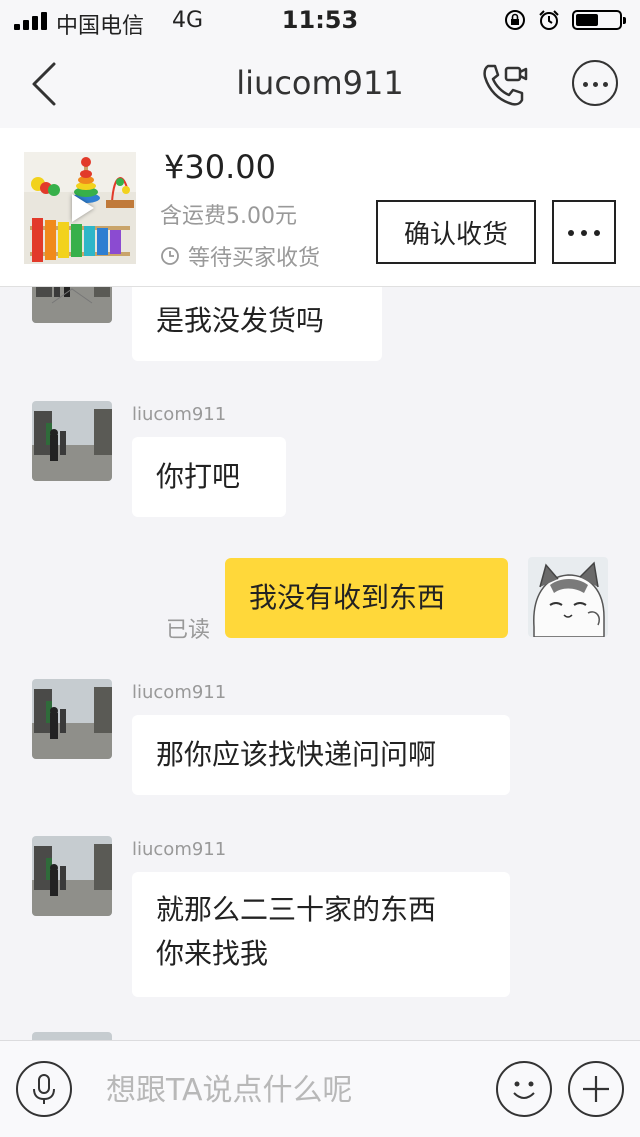 Image resolution: width=640 pixels, height=1137 pixels. I want to click on order-status: 等待买家收货, so click(240, 256).